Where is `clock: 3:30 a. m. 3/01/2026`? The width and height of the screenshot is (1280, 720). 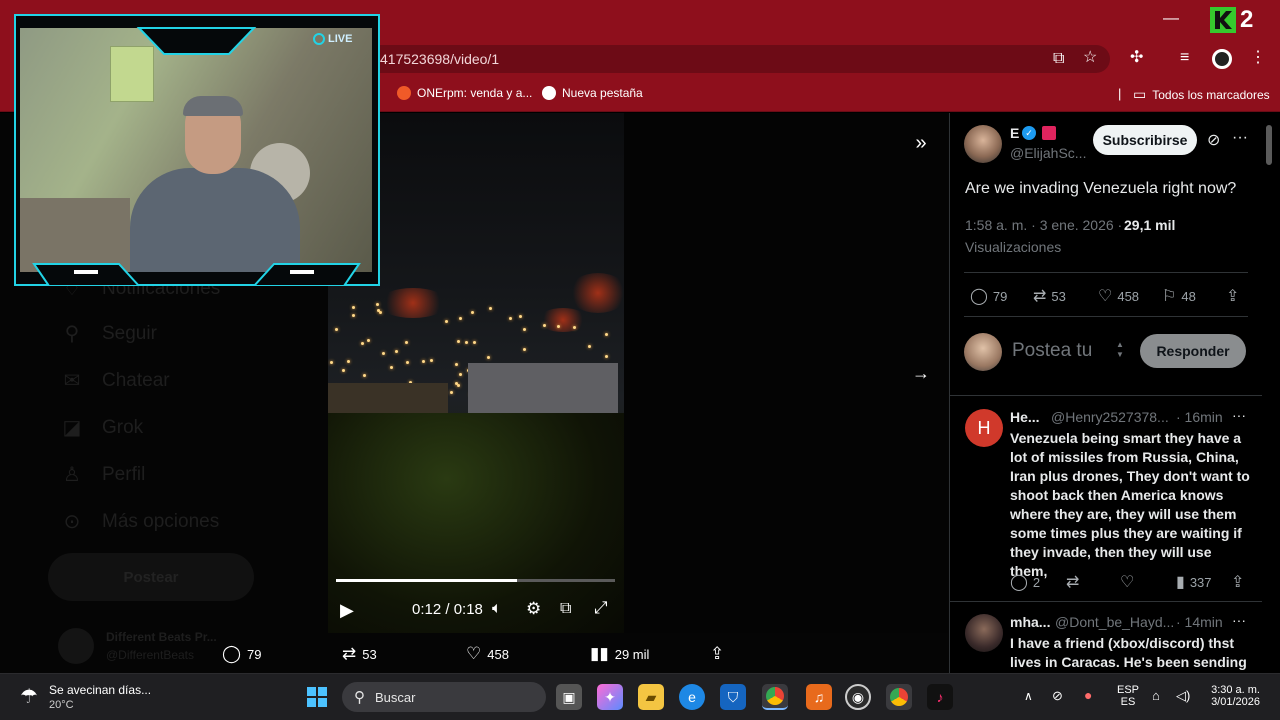 clock: 3:30 a. m. 3/01/2026 is located at coordinates (1233, 696).